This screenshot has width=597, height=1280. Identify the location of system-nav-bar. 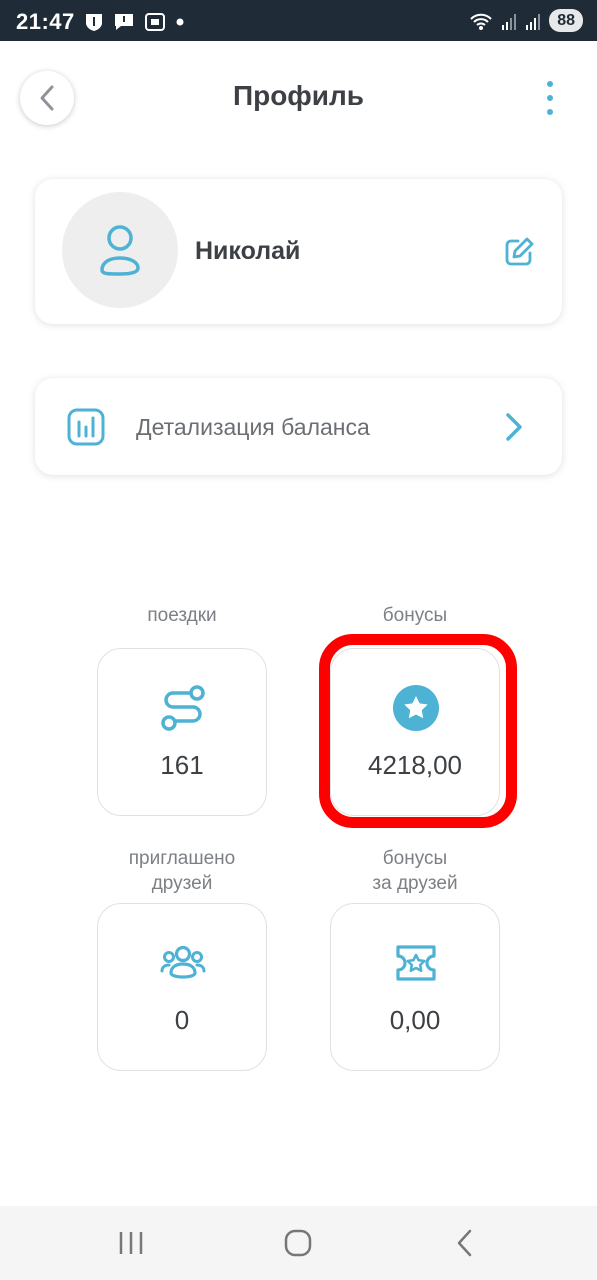
(298, 1243).